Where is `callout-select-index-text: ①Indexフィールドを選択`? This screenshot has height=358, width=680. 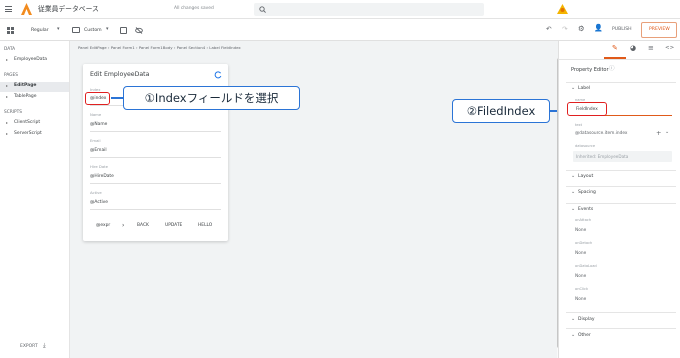
callout-select-index-text: ①Indexフィールドを選択 is located at coordinates (211, 98).